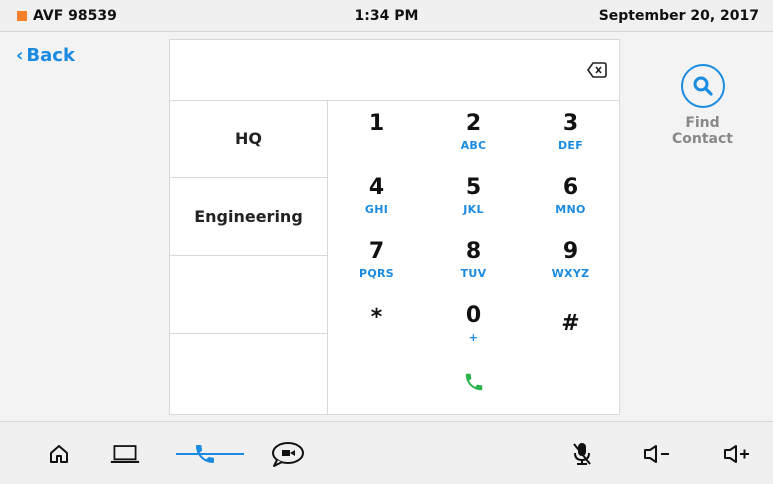  Describe the element at coordinates (570, 251) in the screenshot. I see `key-digit: 9` at that location.